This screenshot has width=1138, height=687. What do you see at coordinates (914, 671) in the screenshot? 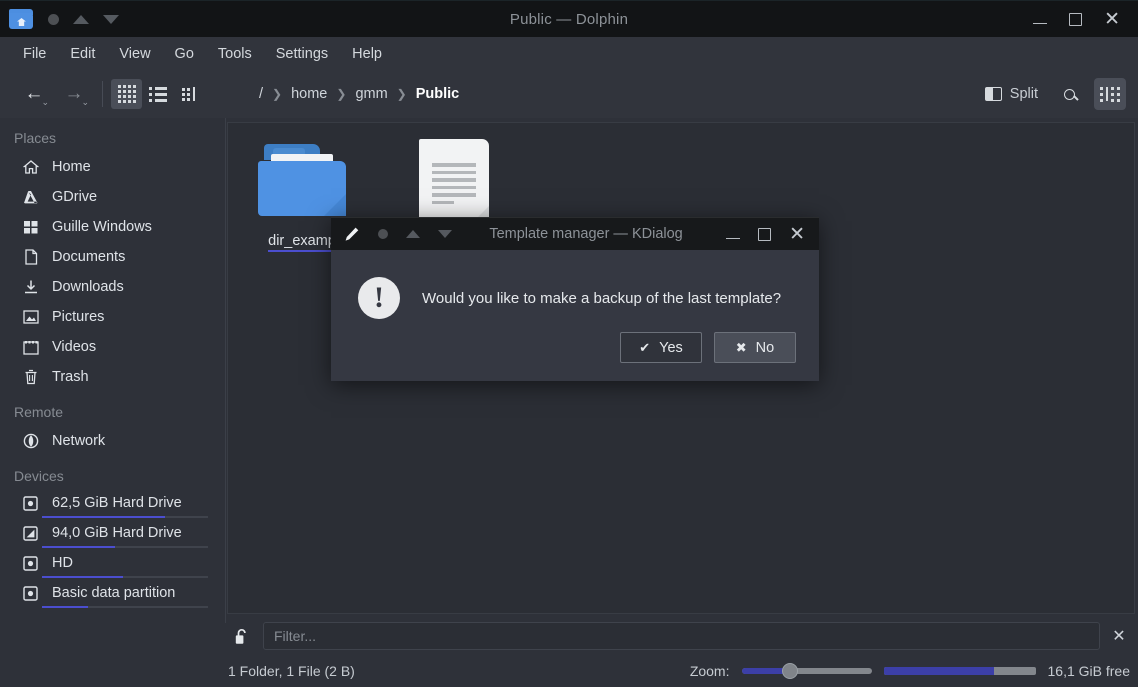
I see `status-right: Zoom: 16,1 GiB free` at bounding box center [914, 671].